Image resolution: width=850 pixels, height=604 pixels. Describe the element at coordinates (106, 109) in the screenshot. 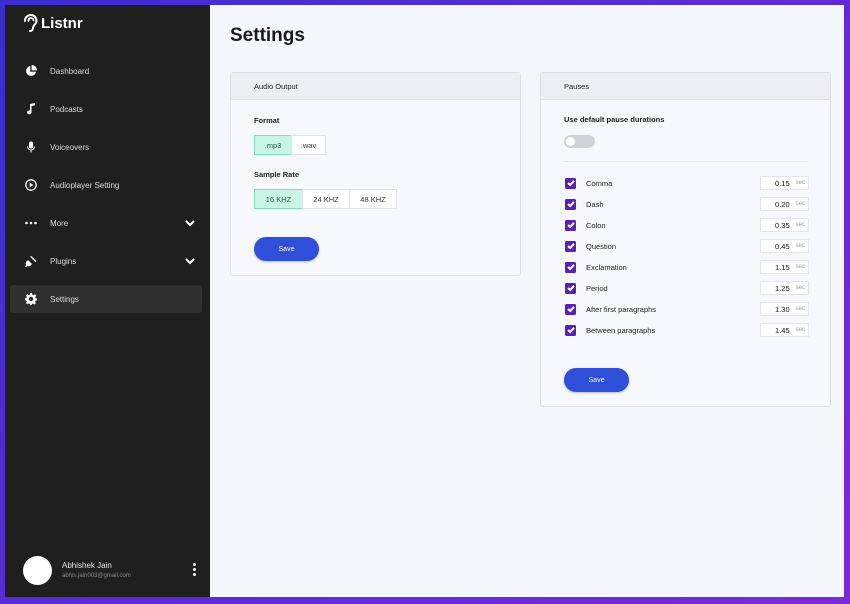

I see `sidebar-item-podcasts: Podcasts` at that location.